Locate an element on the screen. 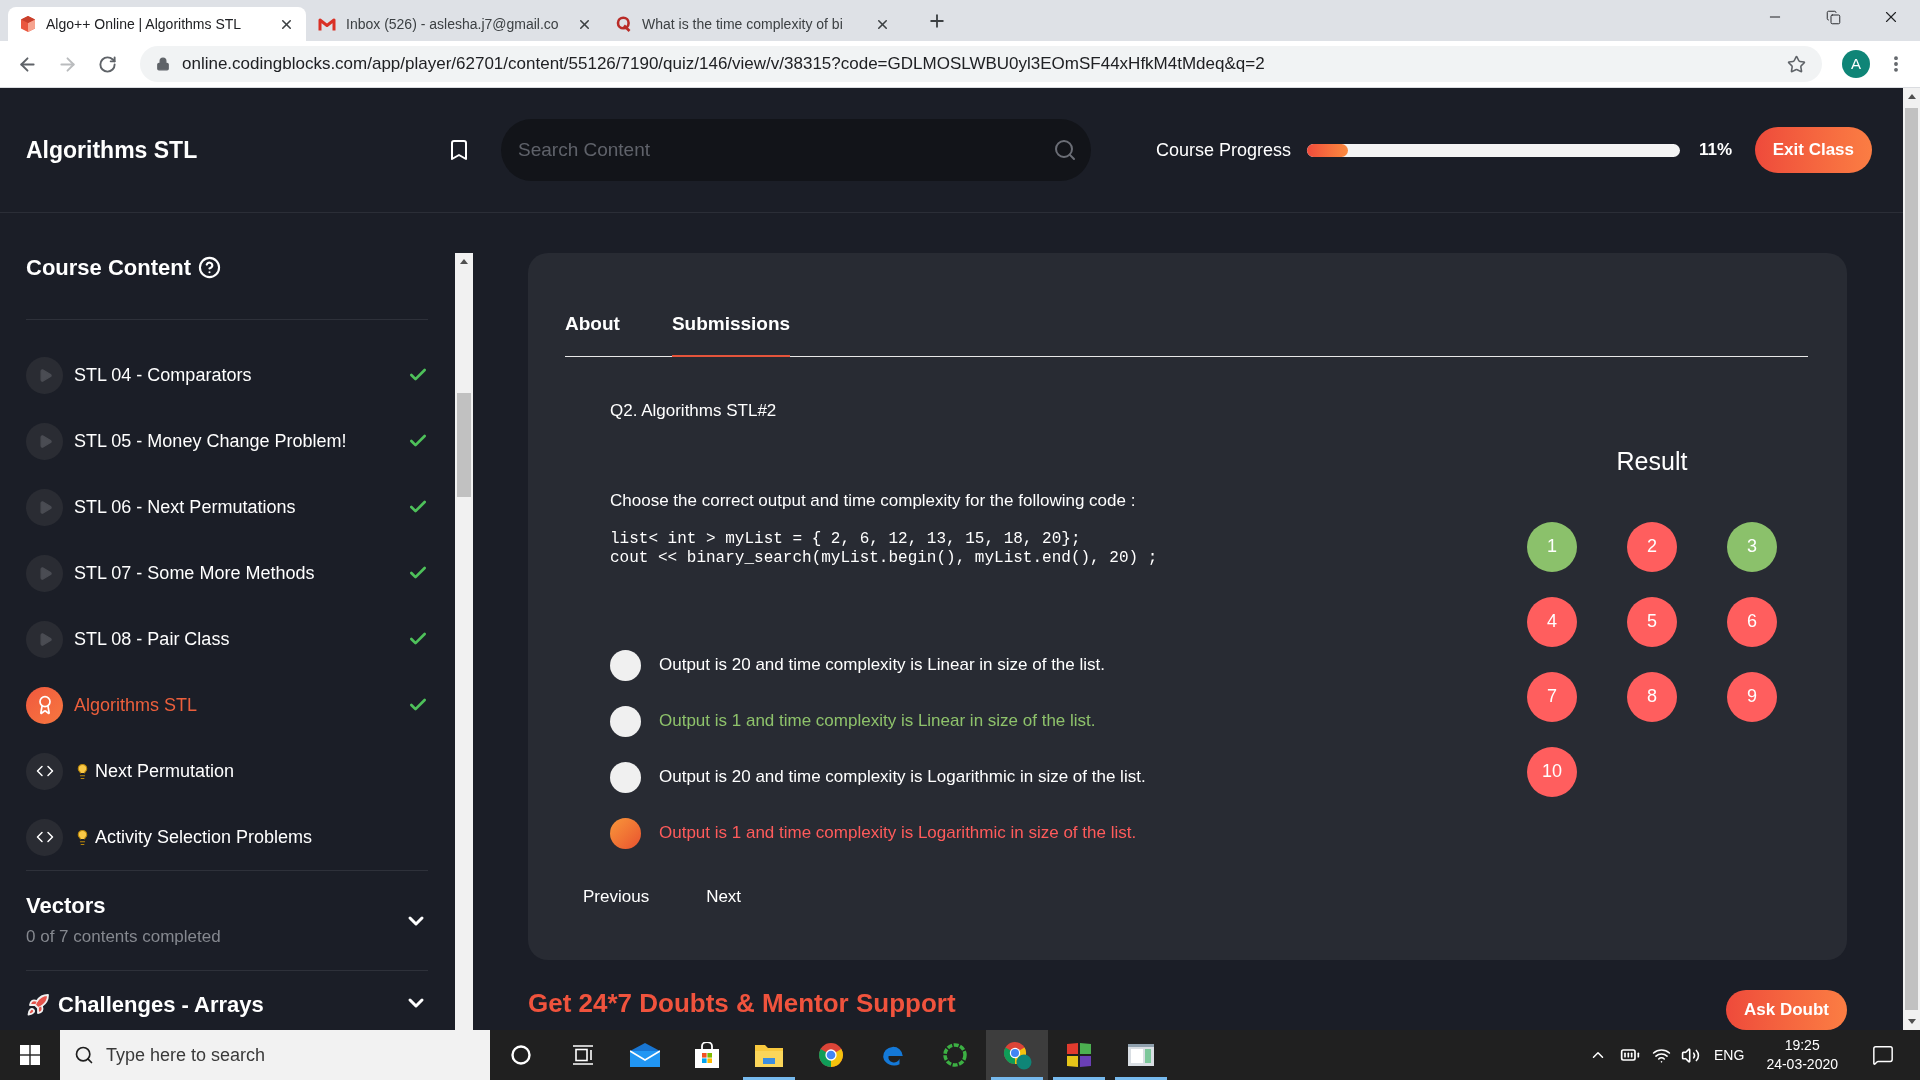 This screenshot has height=1080, width=1920. tricolor-wheel-icon is located at coordinates (831, 1055).